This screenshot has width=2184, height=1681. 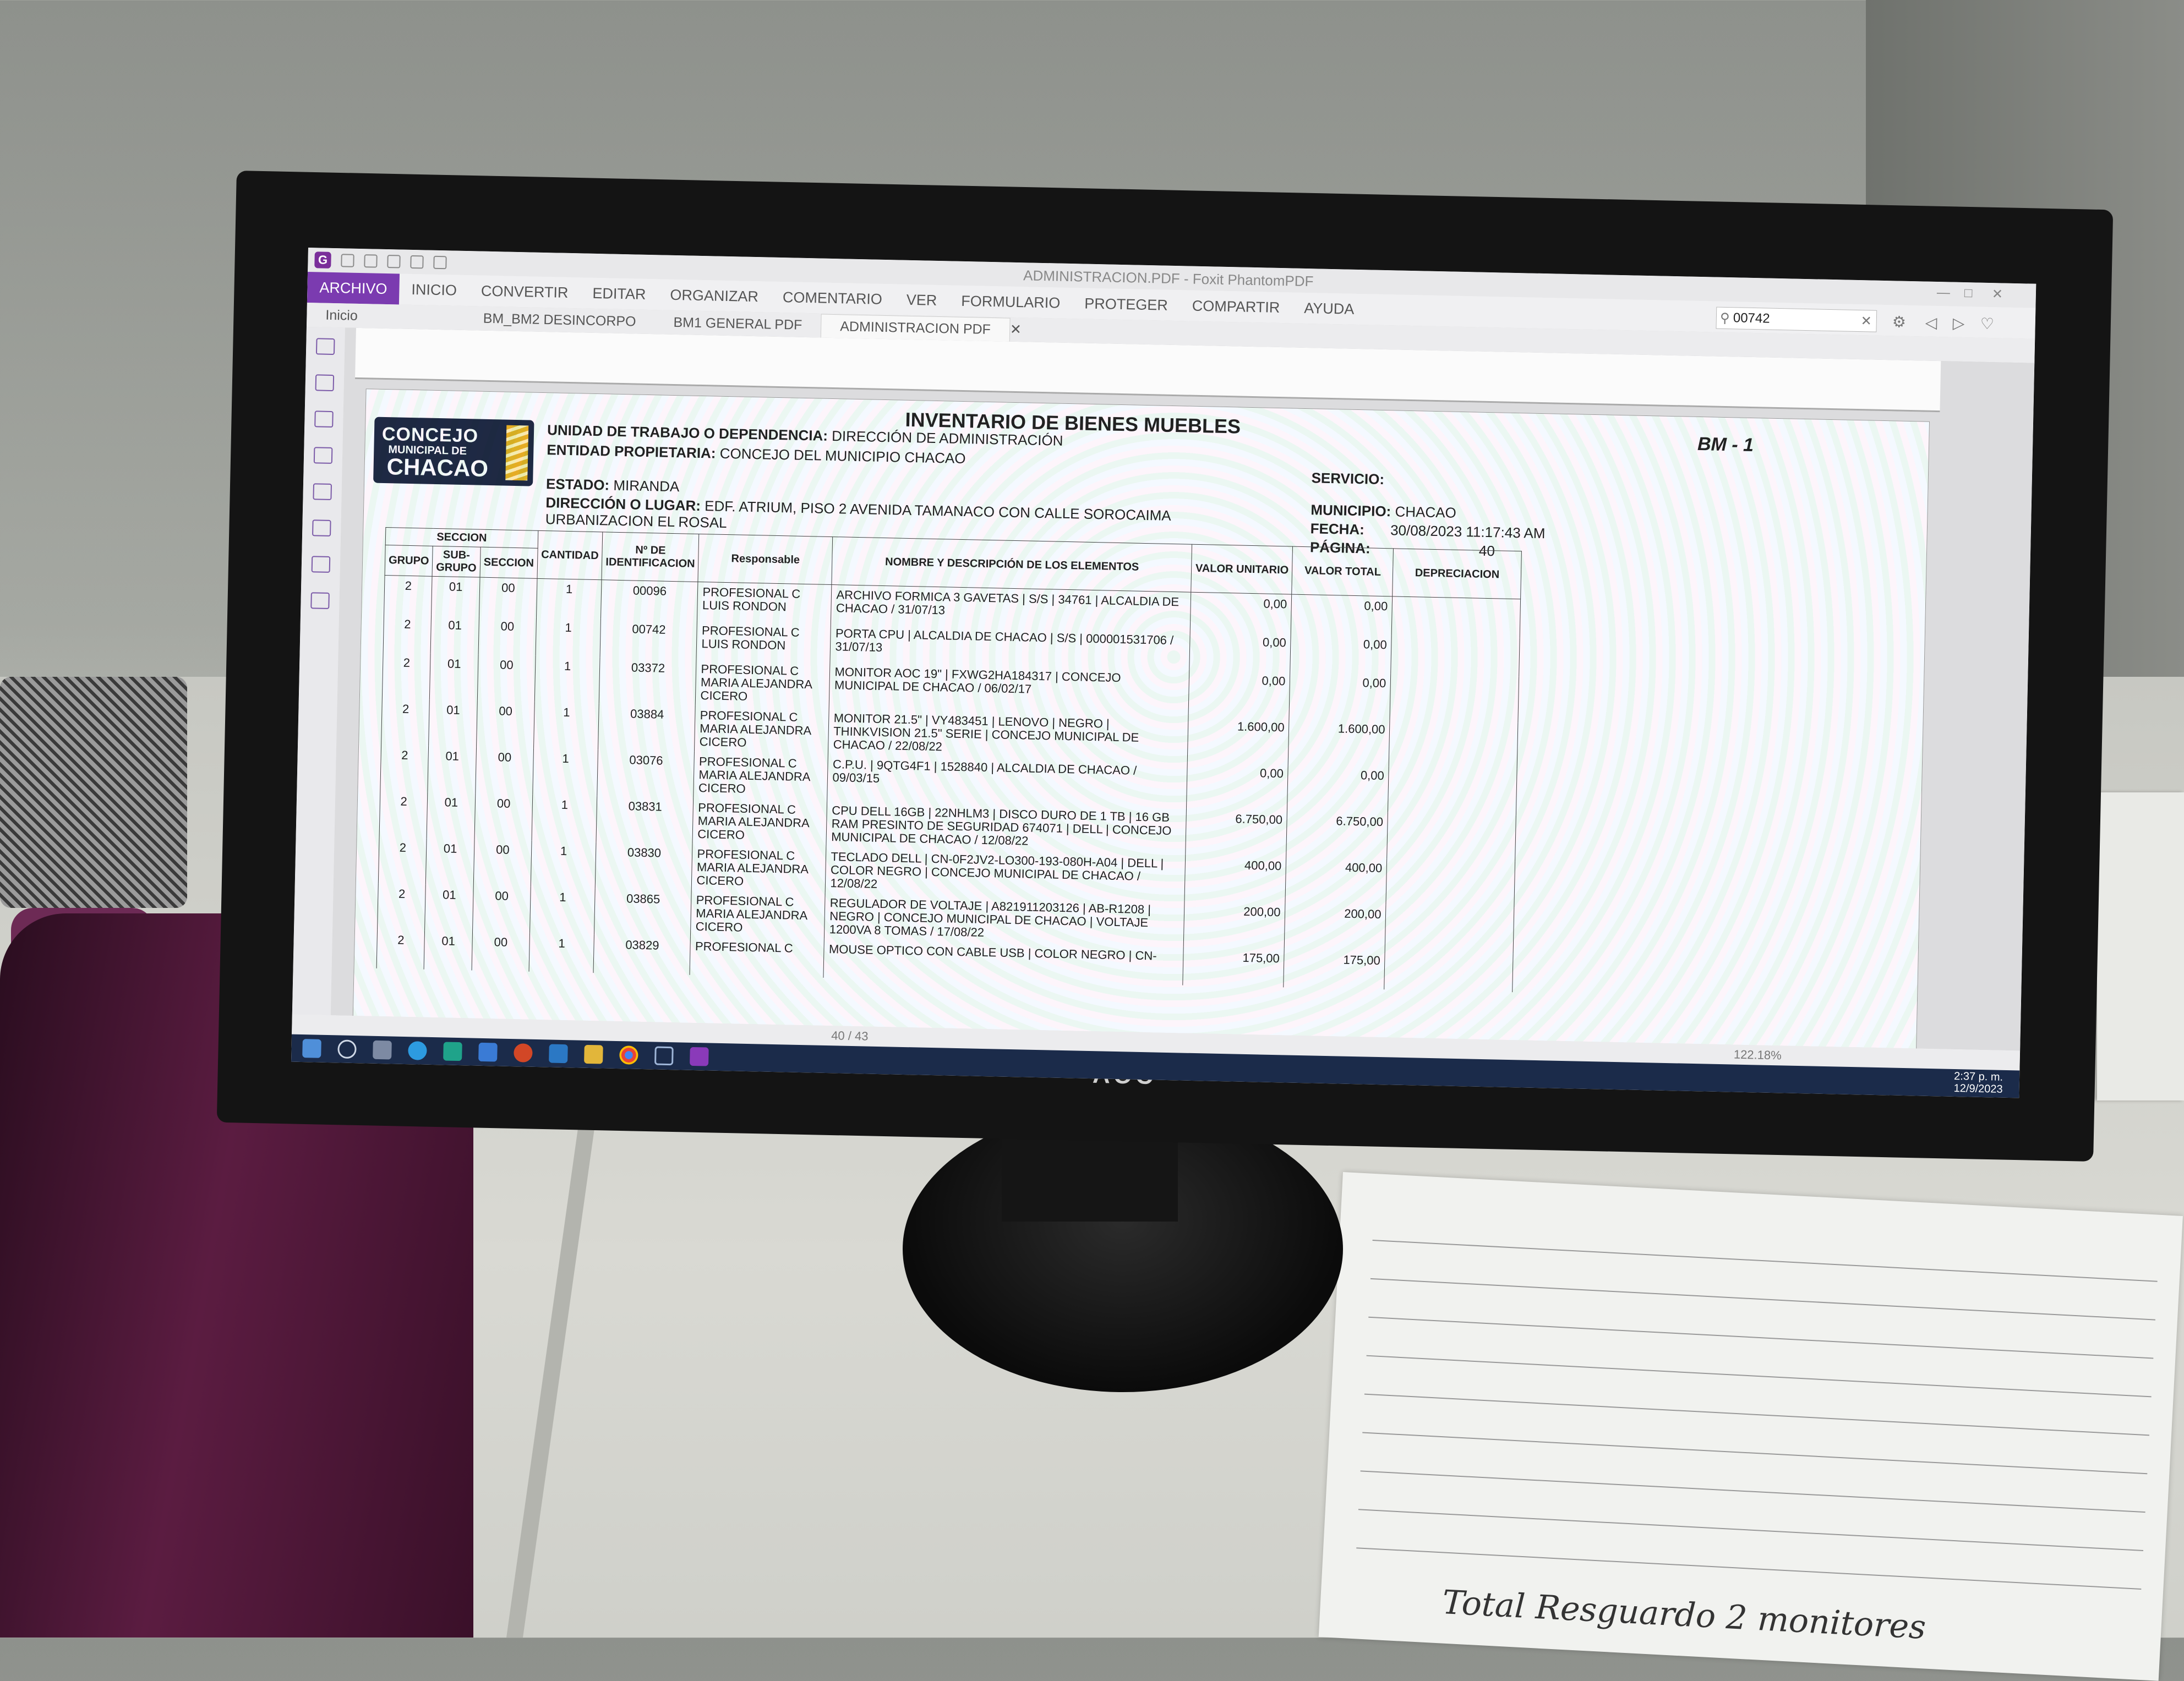 What do you see at coordinates (1978, 1083) in the screenshot?
I see `system-clock: 2:37 p. m. 12/9/2023` at bounding box center [1978, 1083].